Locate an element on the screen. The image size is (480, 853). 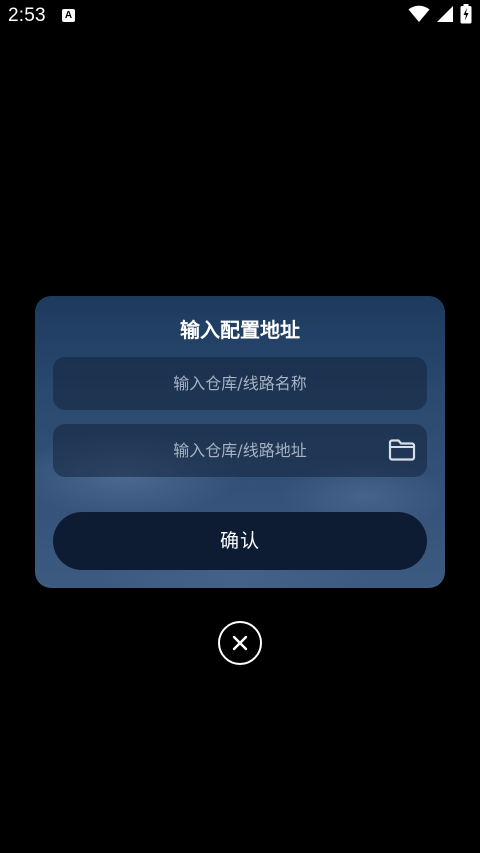
dialog-title: 输入配置地址 is located at coordinates (240, 330).